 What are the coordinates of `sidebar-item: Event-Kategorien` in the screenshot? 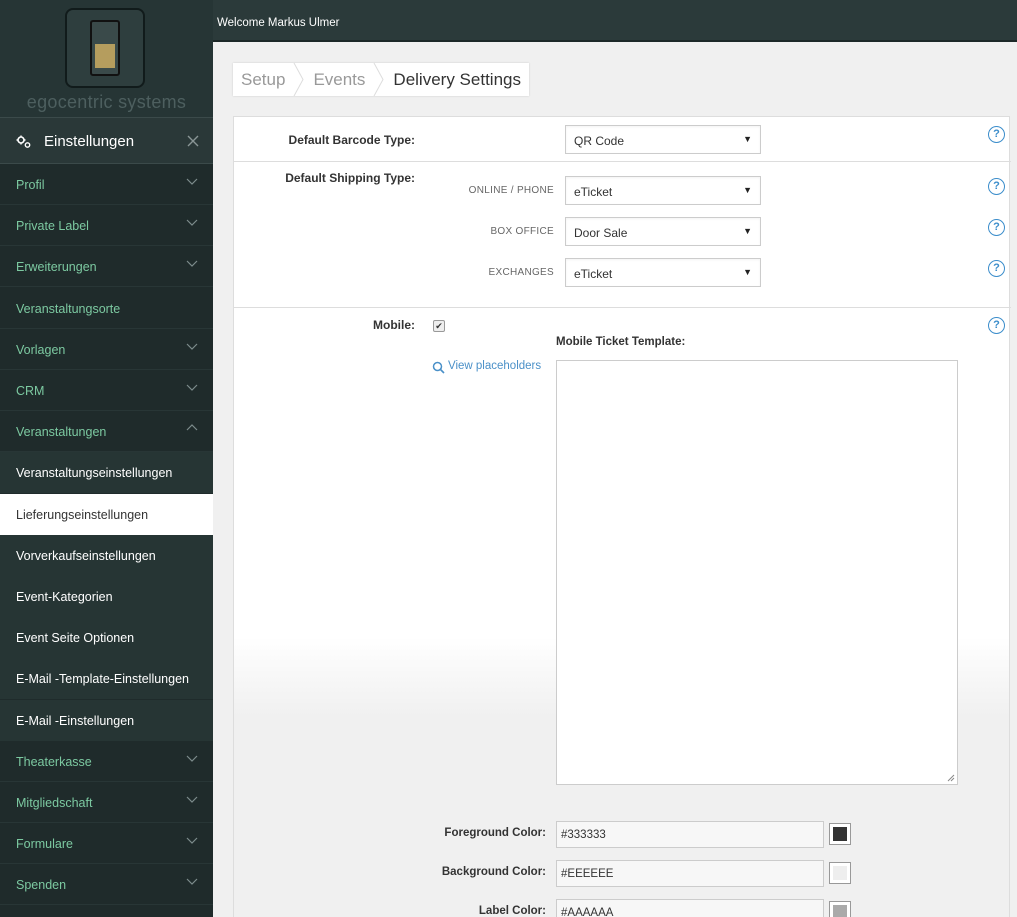 It's located at (106, 596).